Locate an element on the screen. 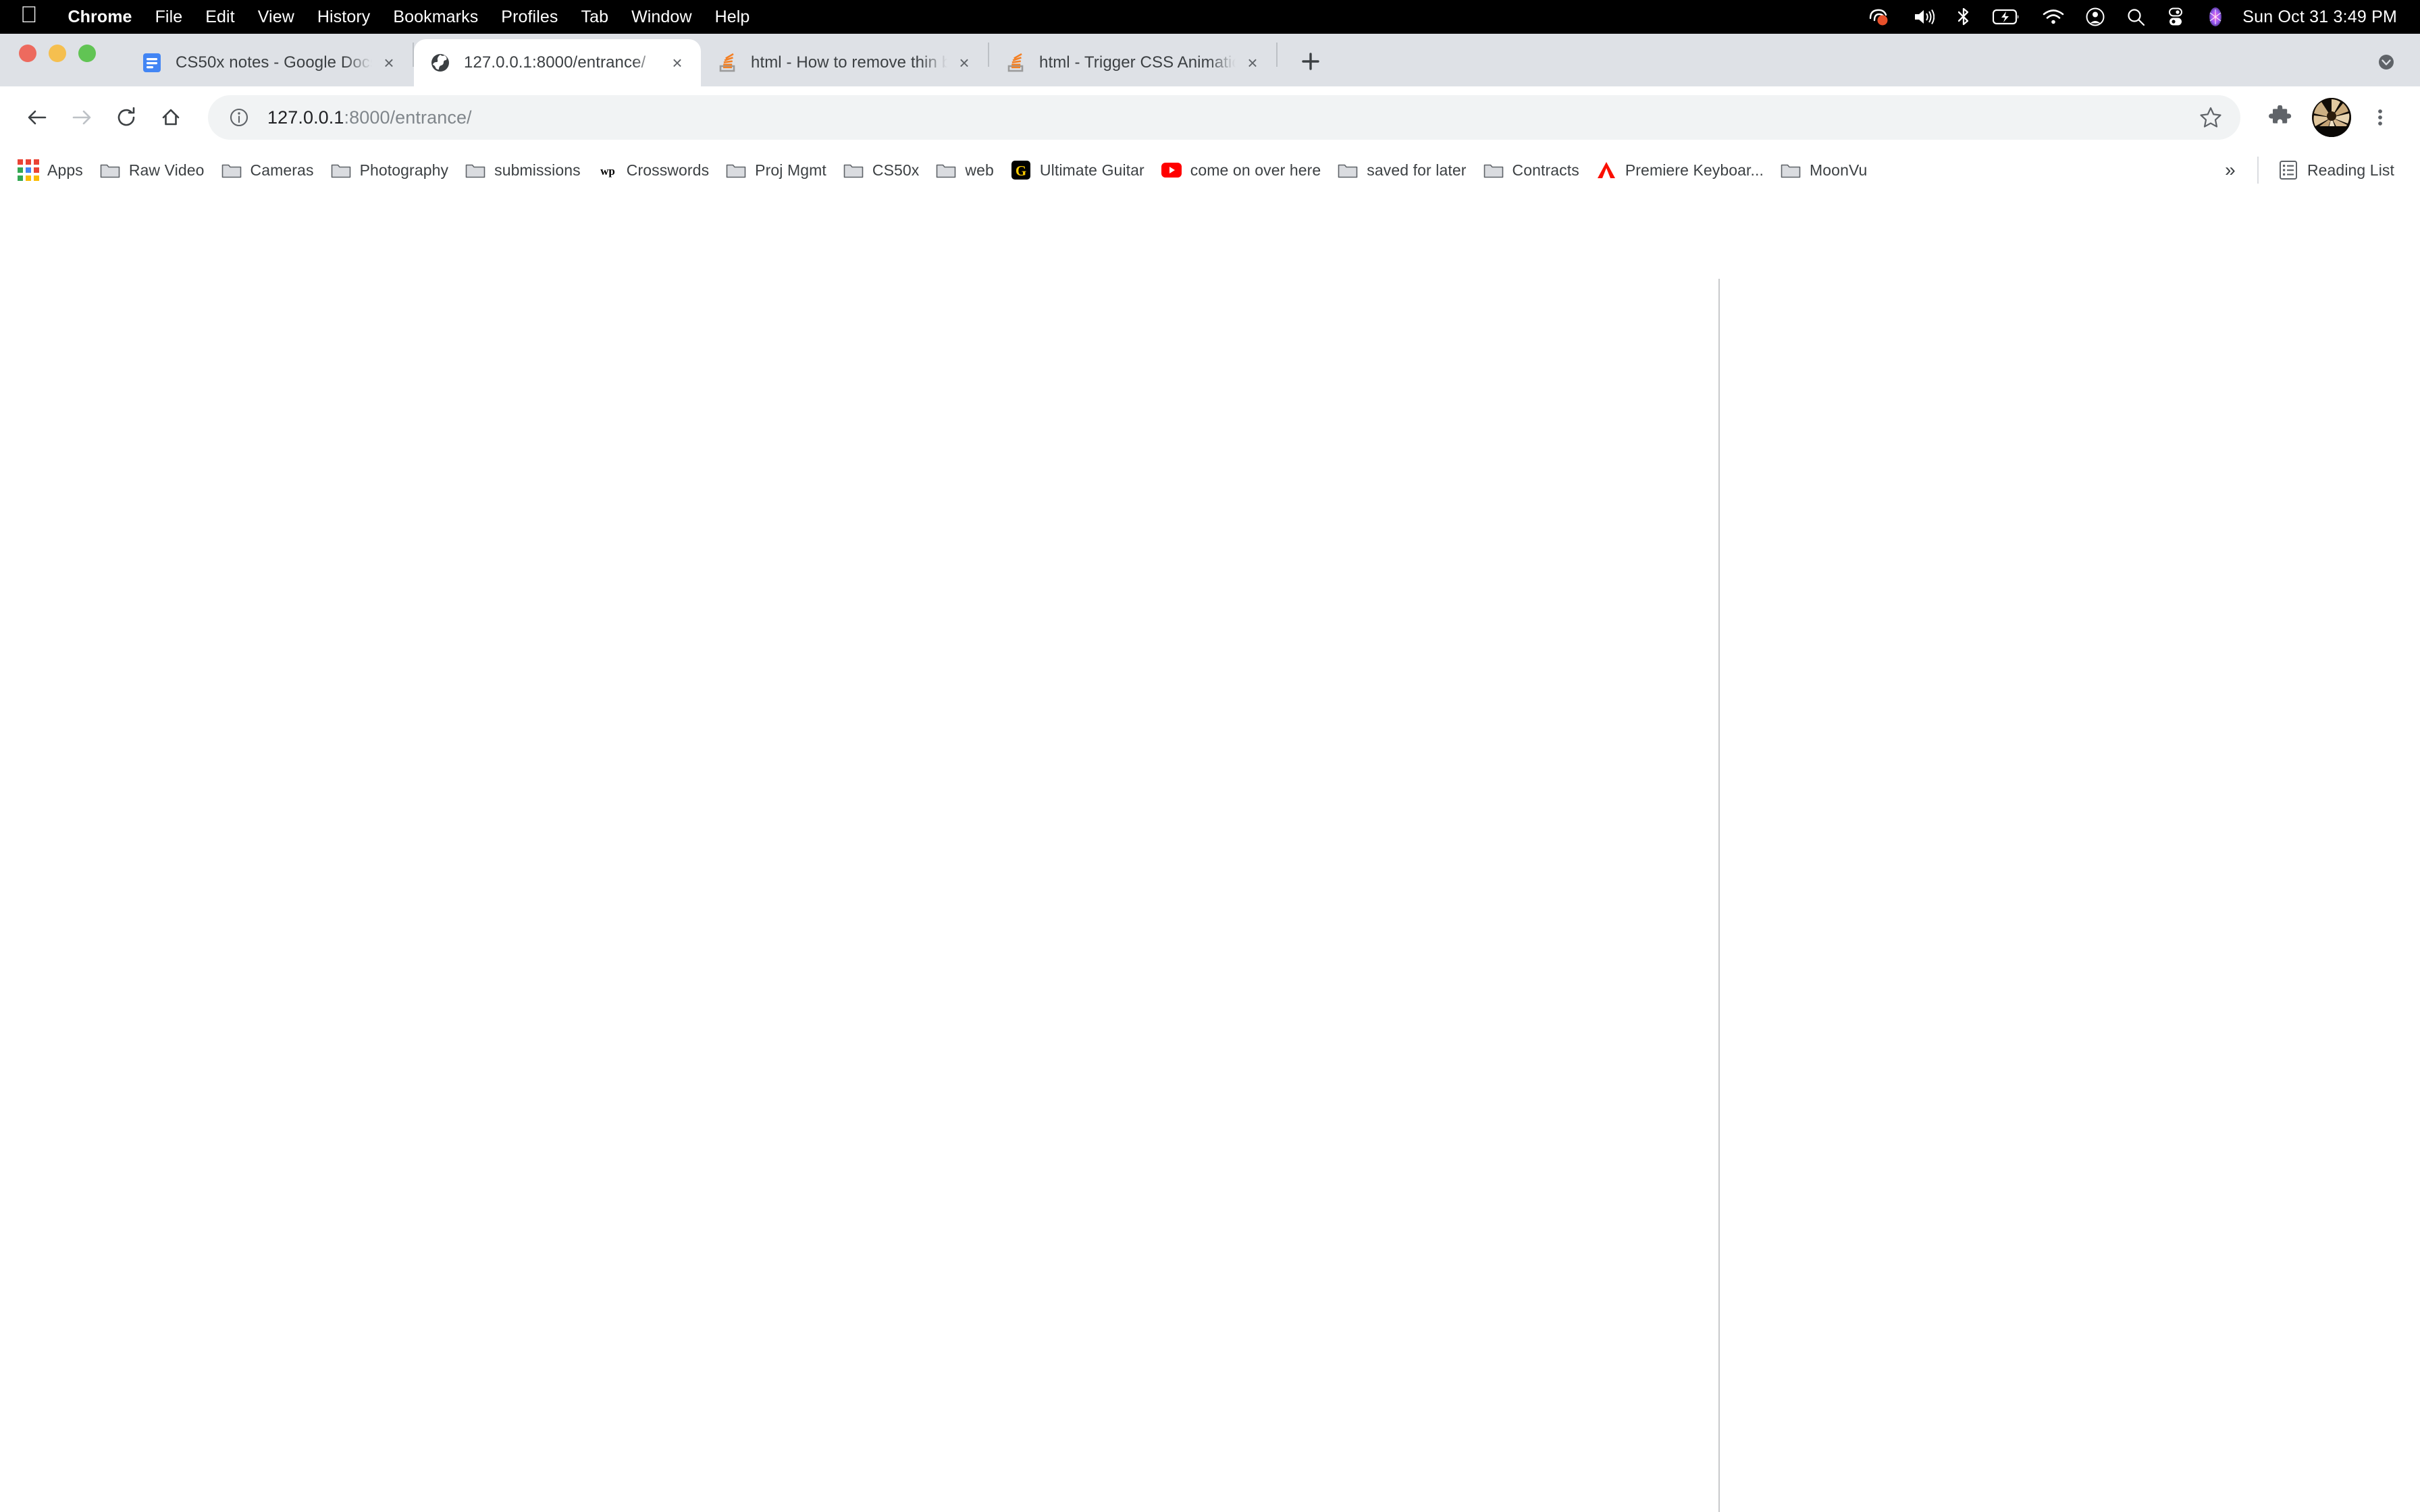 The height and width of the screenshot is (1512, 2420). menu-item-file: File is located at coordinates (169, 17).